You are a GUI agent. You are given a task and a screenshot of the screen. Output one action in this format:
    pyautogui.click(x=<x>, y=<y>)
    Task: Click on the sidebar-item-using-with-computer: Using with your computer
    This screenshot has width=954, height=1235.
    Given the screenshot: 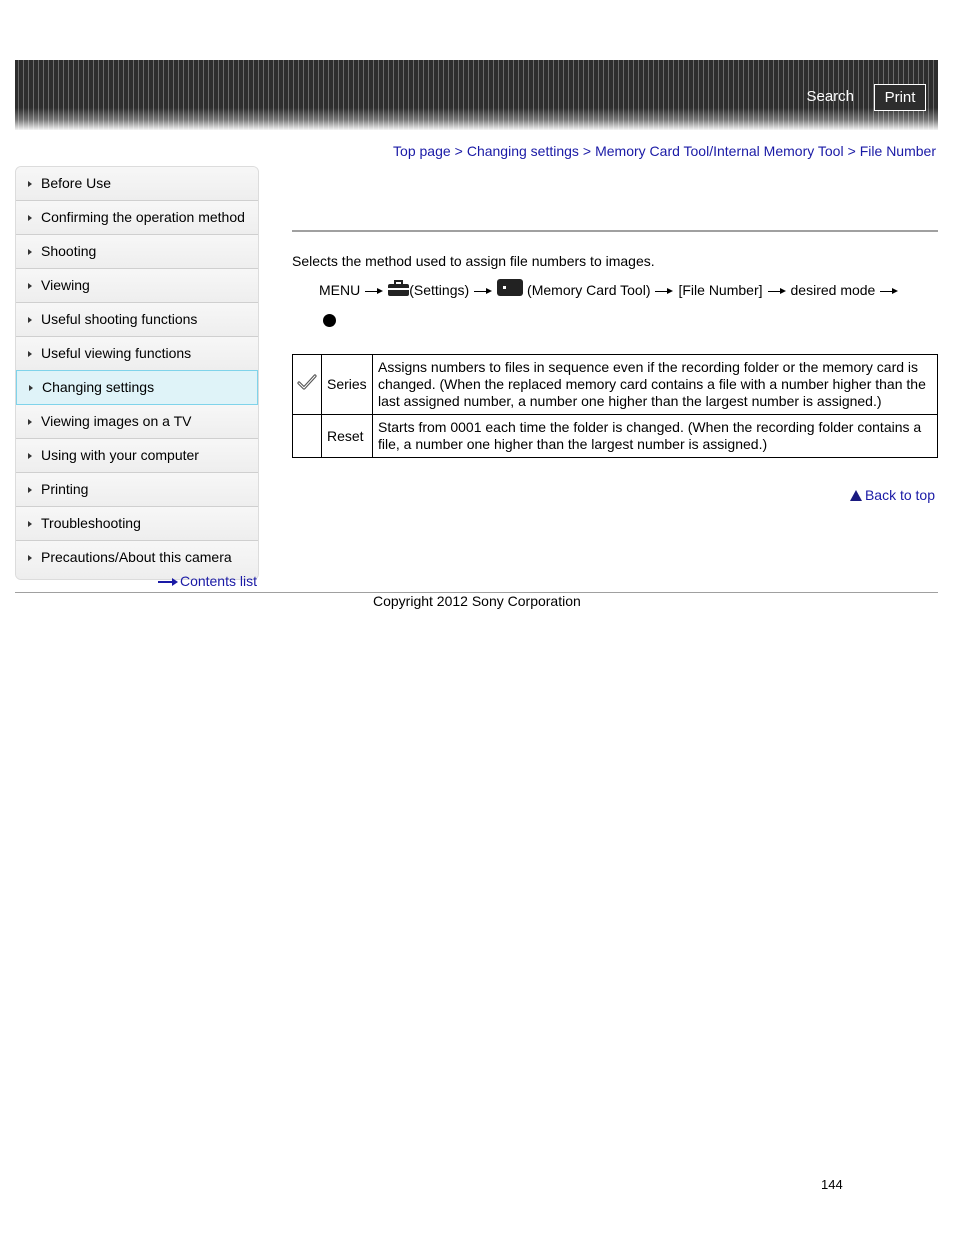 What is the action you would take?
    pyautogui.click(x=137, y=456)
    